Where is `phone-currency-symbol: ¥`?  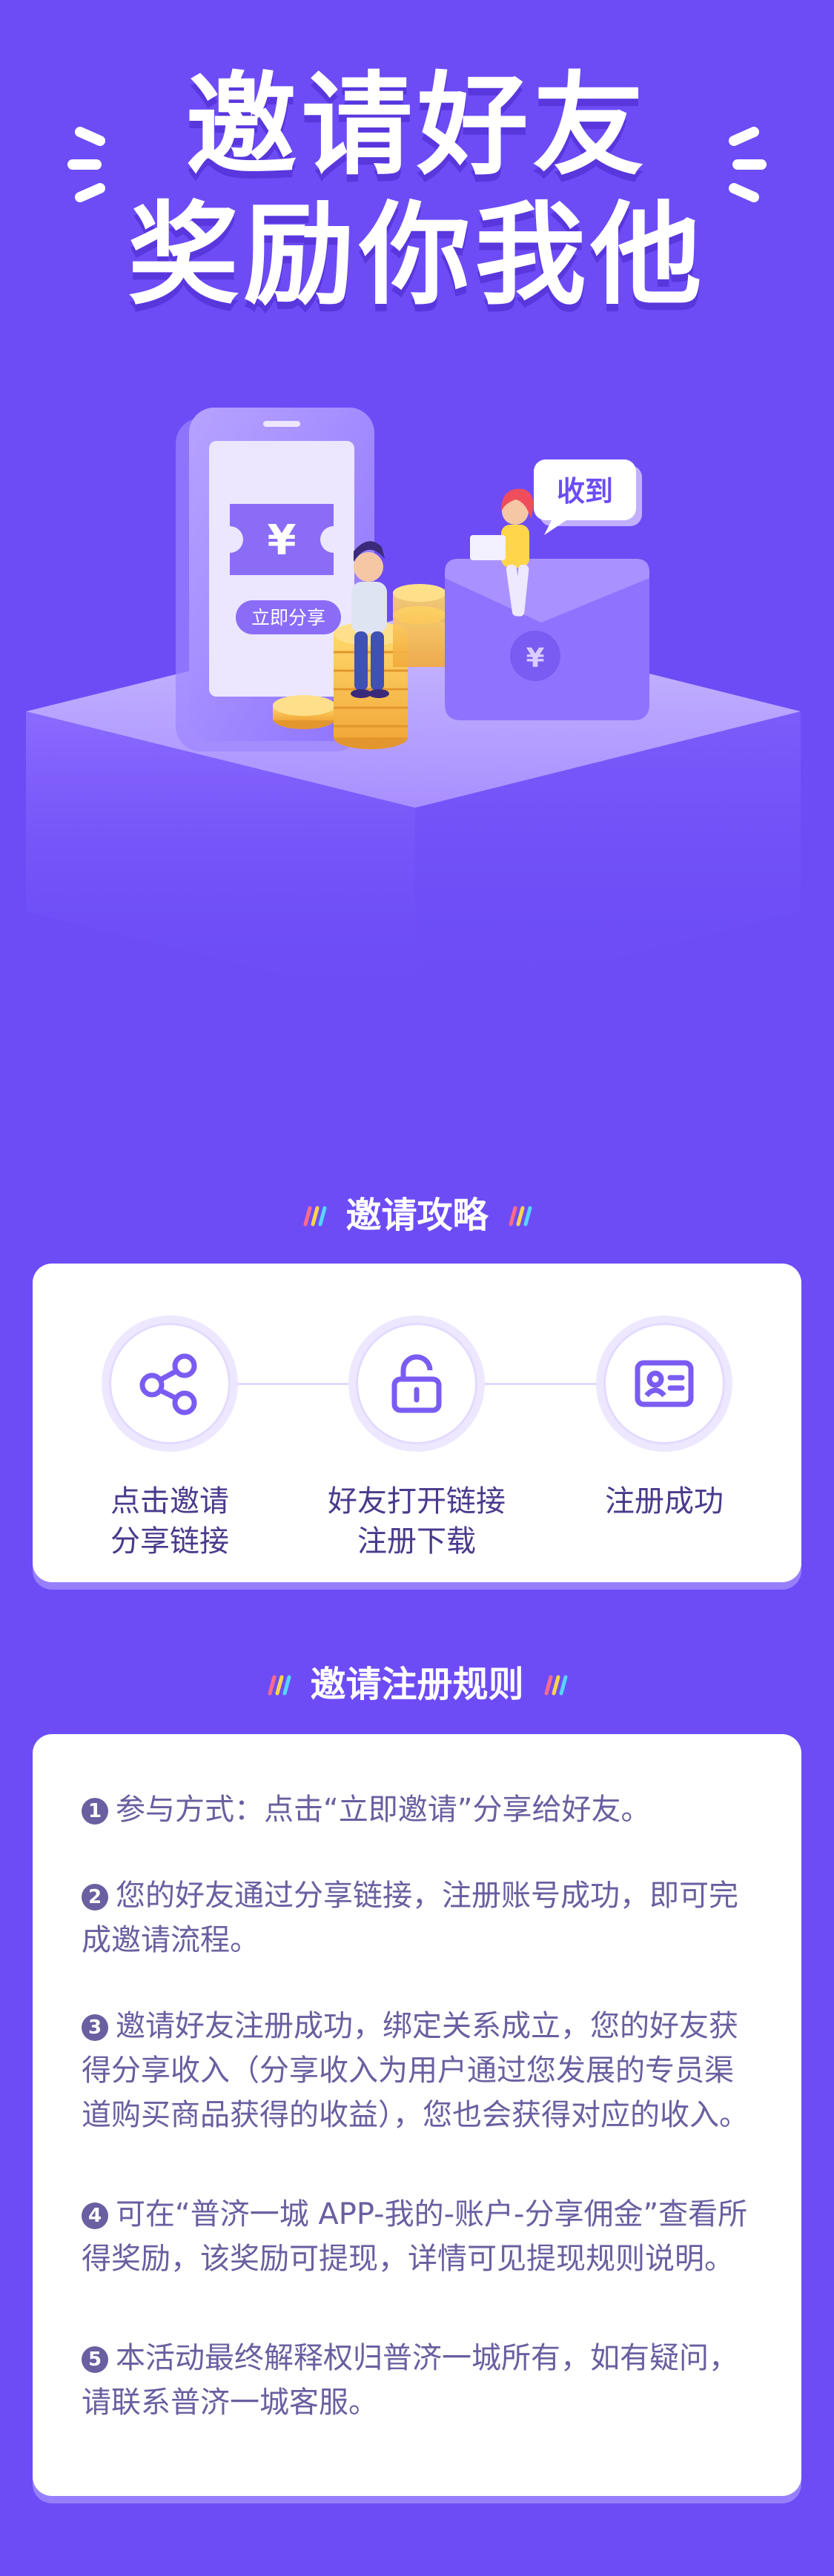 phone-currency-symbol: ¥ is located at coordinates (282, 541).